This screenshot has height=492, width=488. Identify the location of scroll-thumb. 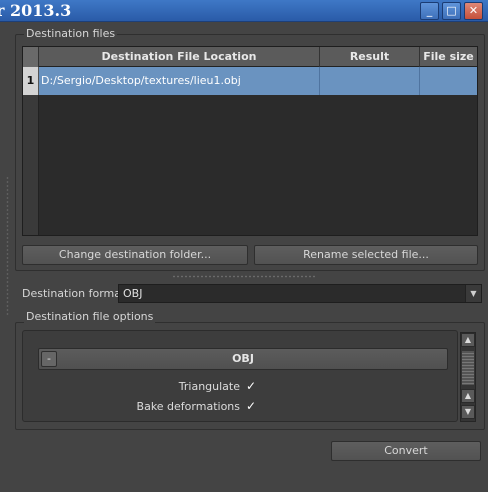
(468, 368).